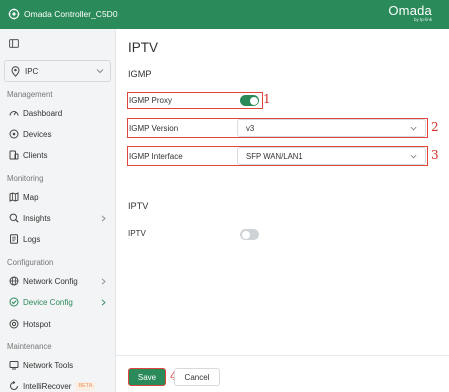  I want to click on form-footer: Save 4 Cancel, so click(282, 373).